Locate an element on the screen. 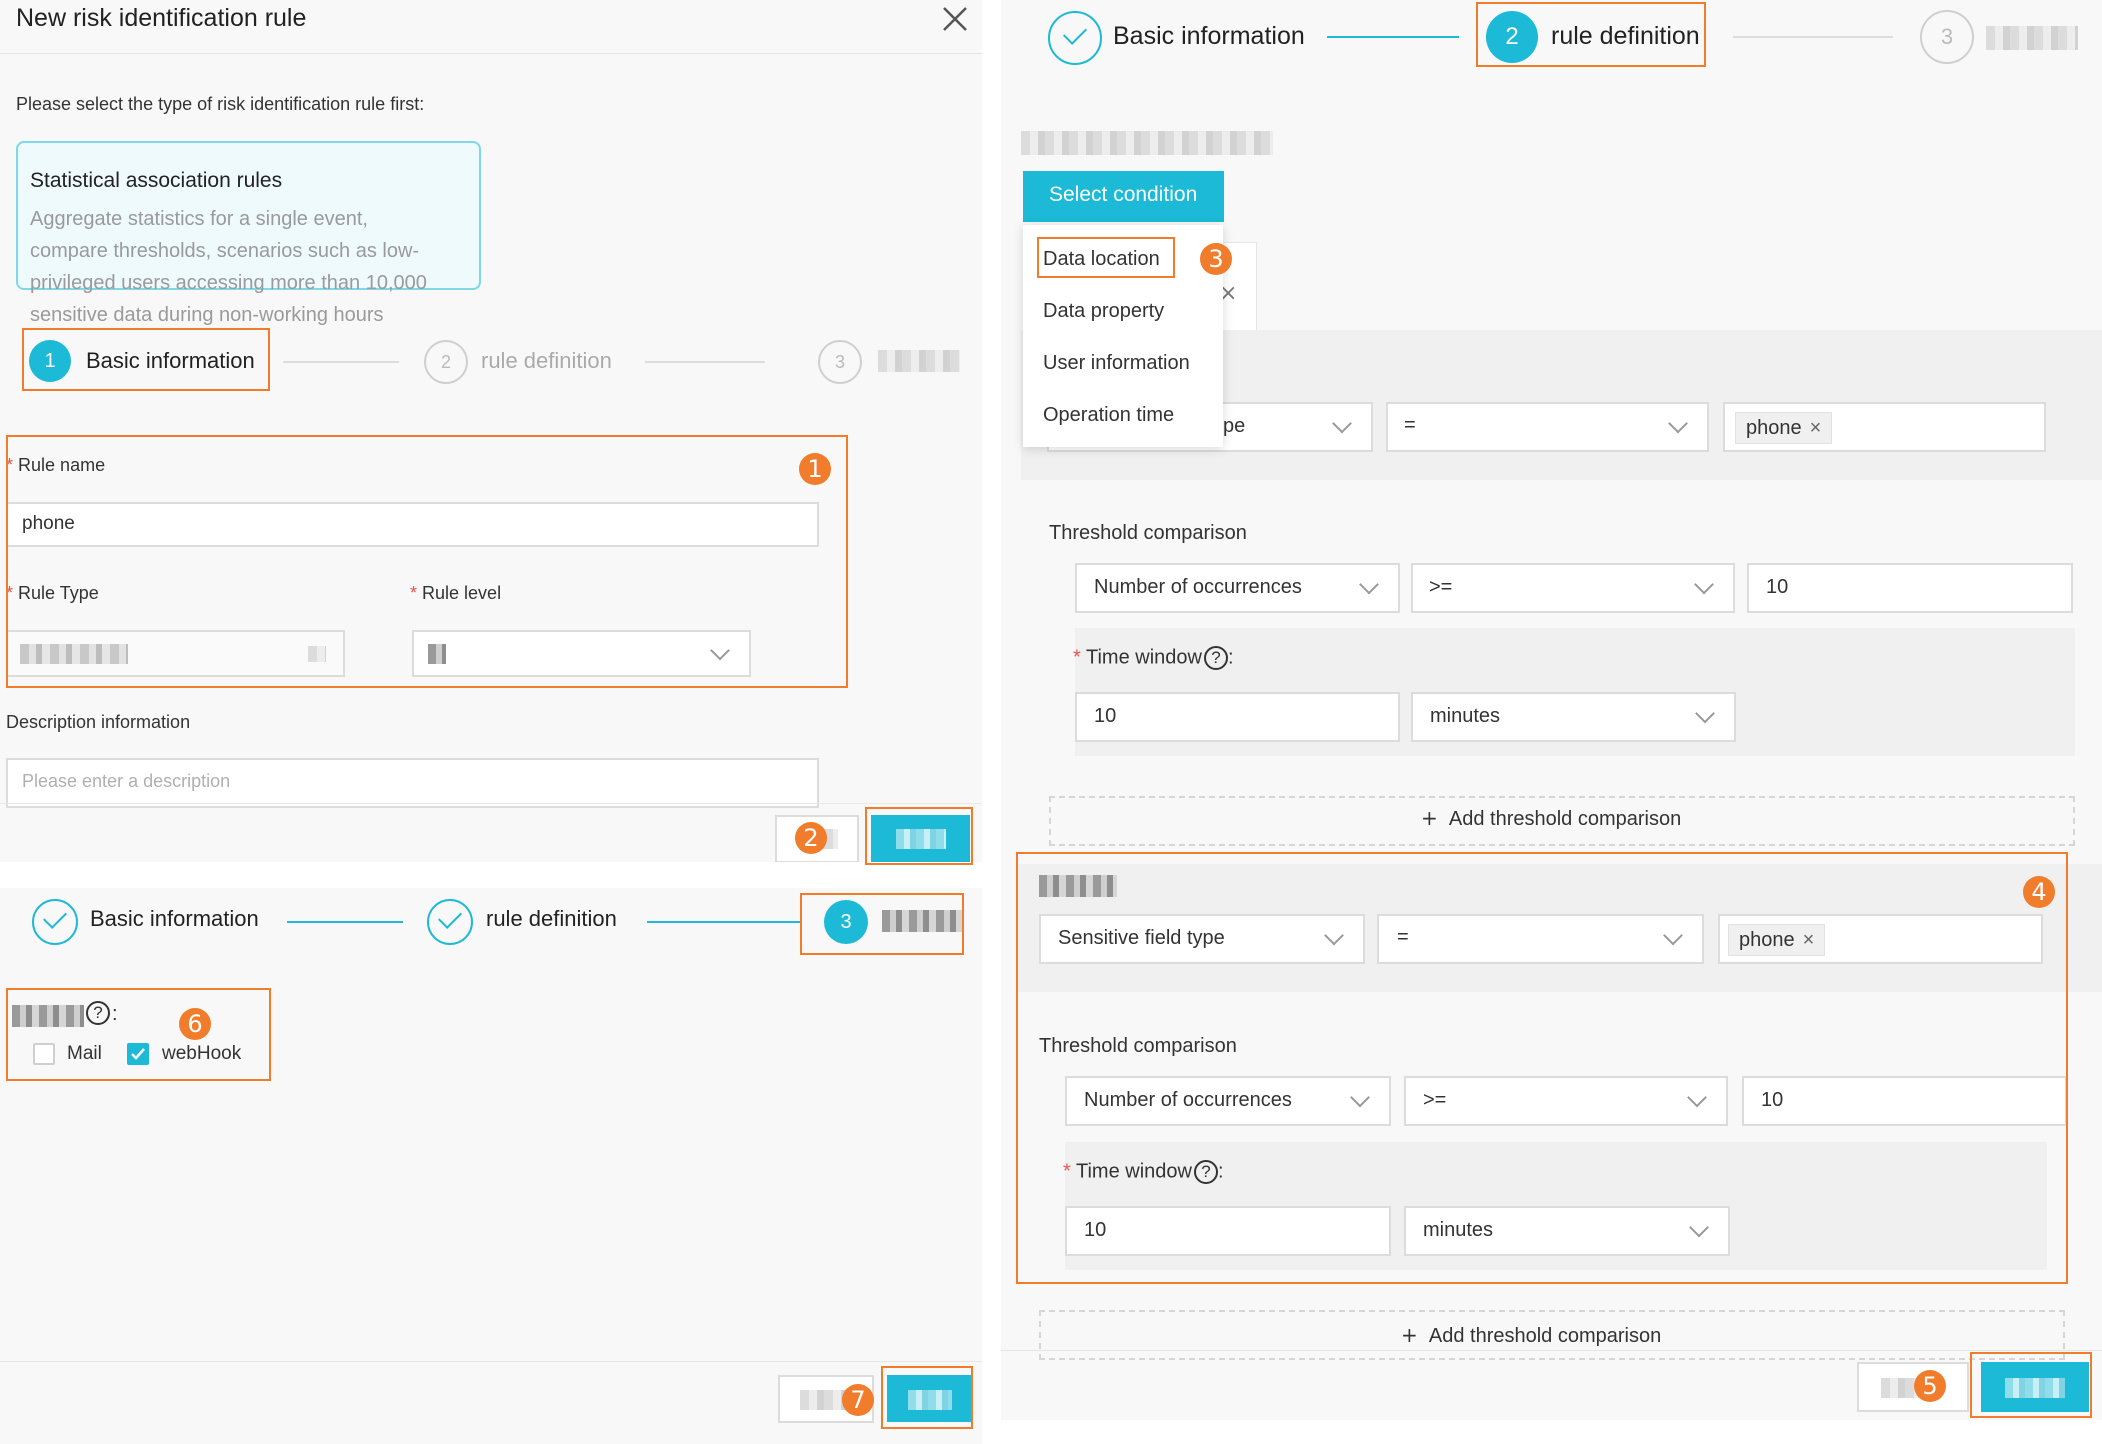  time-window-label: * Time window?: is located at coordinates (1153, 658).